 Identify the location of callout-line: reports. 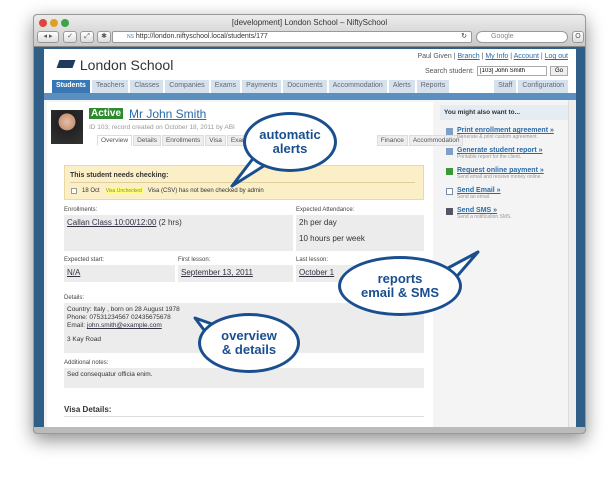
(400, 279).